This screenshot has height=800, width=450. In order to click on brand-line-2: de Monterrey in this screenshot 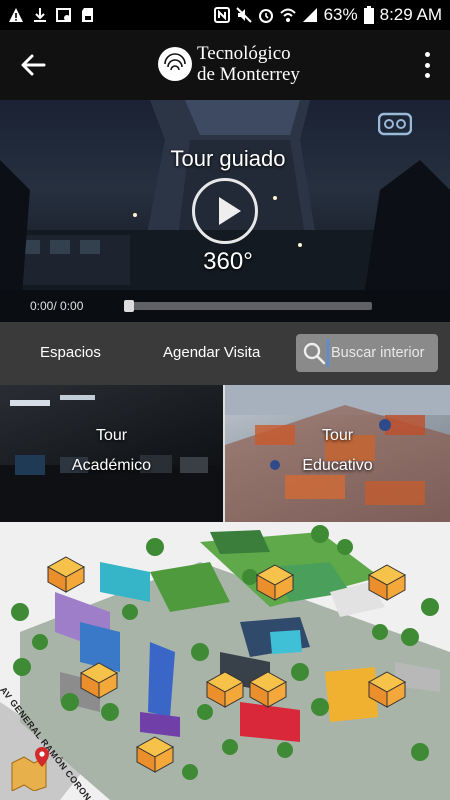, I will do `click(248, 74)`.